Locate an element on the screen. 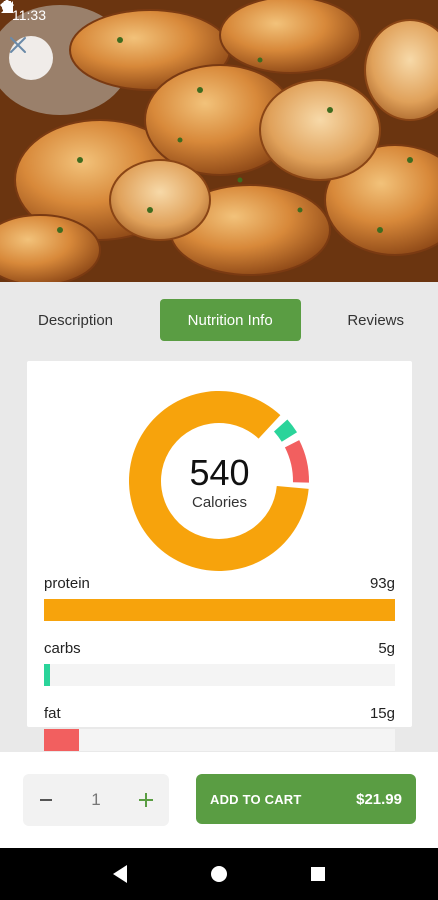 The height and width of the screenshot is (900, 438). recents-square-icon is located at coordinates (318, 874).